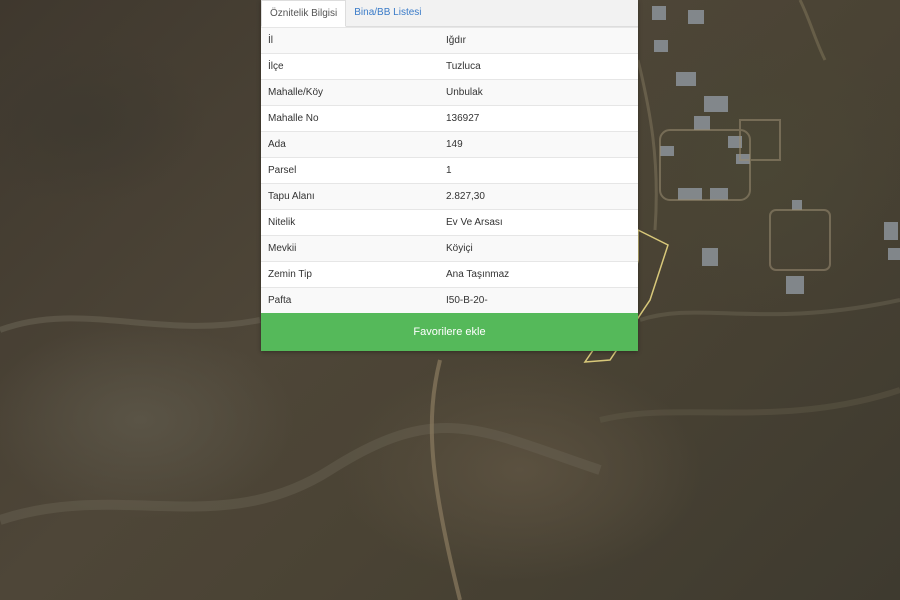 Image resolution: width=900 pixels, height=600 pixels. I want to click on attribute-value: Tuzluca, so click(538, 66).